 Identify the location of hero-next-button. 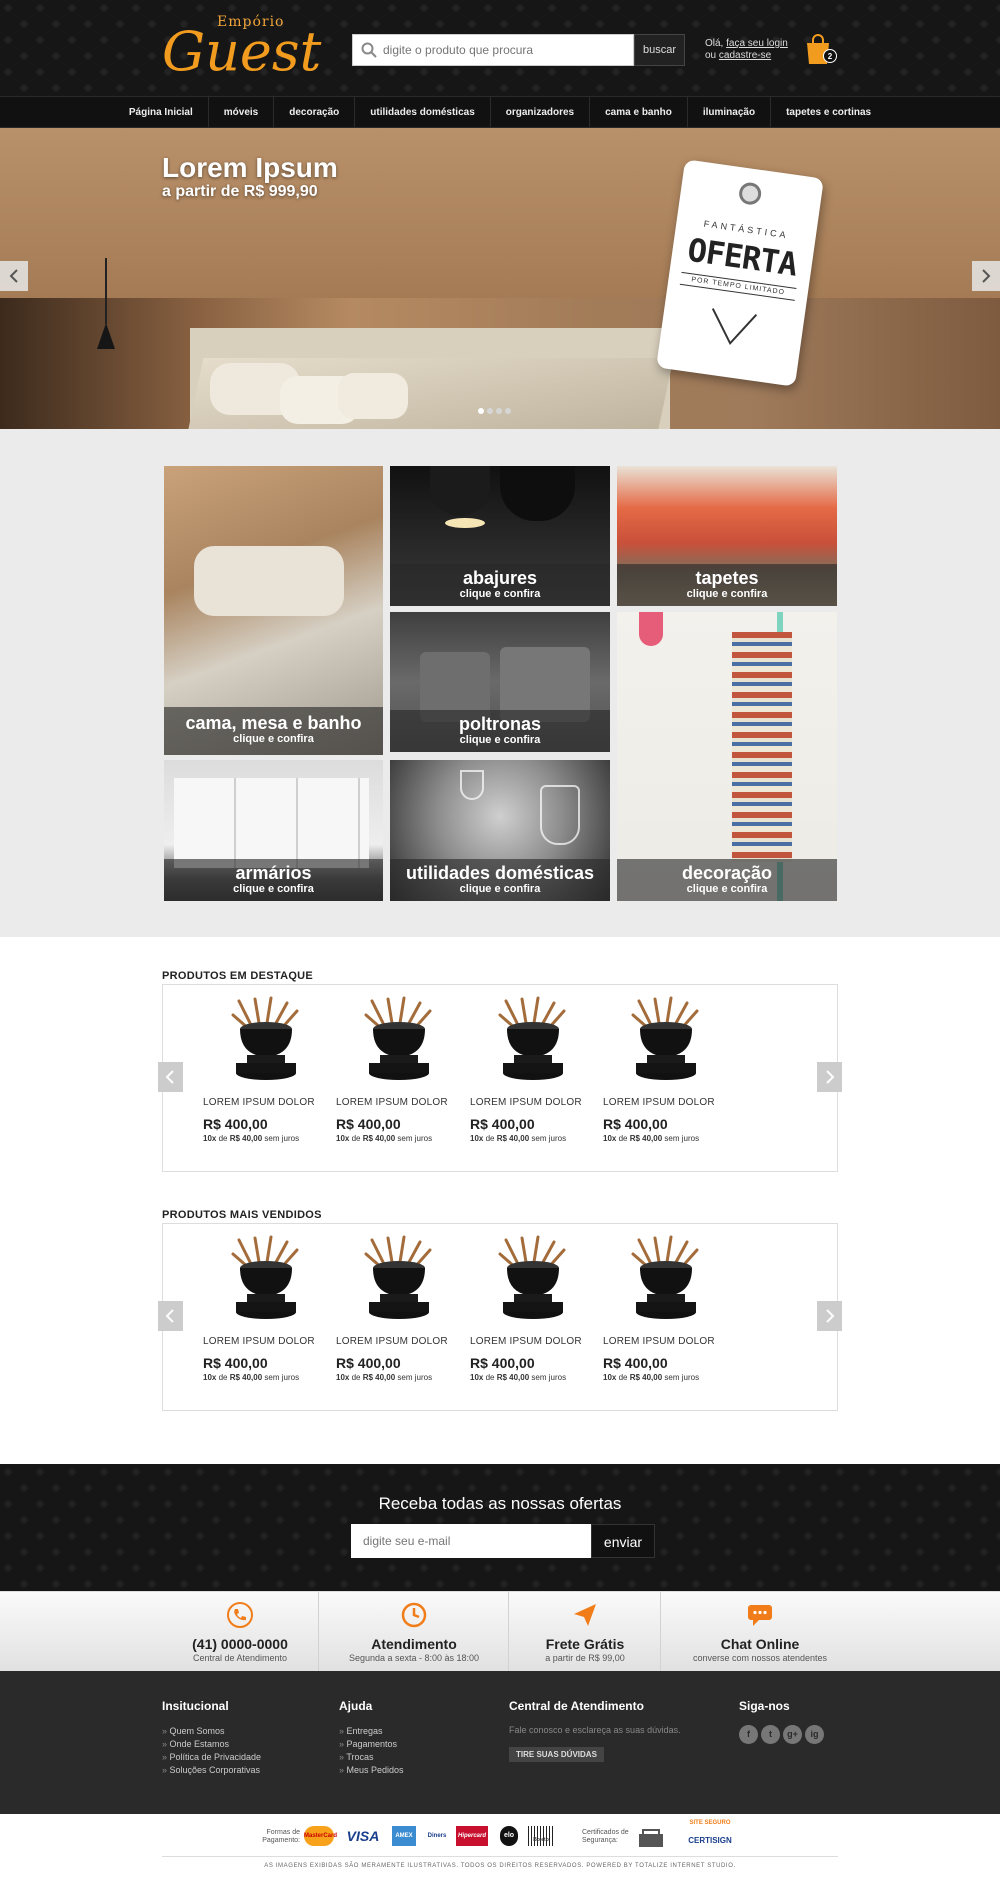
(986, 276).